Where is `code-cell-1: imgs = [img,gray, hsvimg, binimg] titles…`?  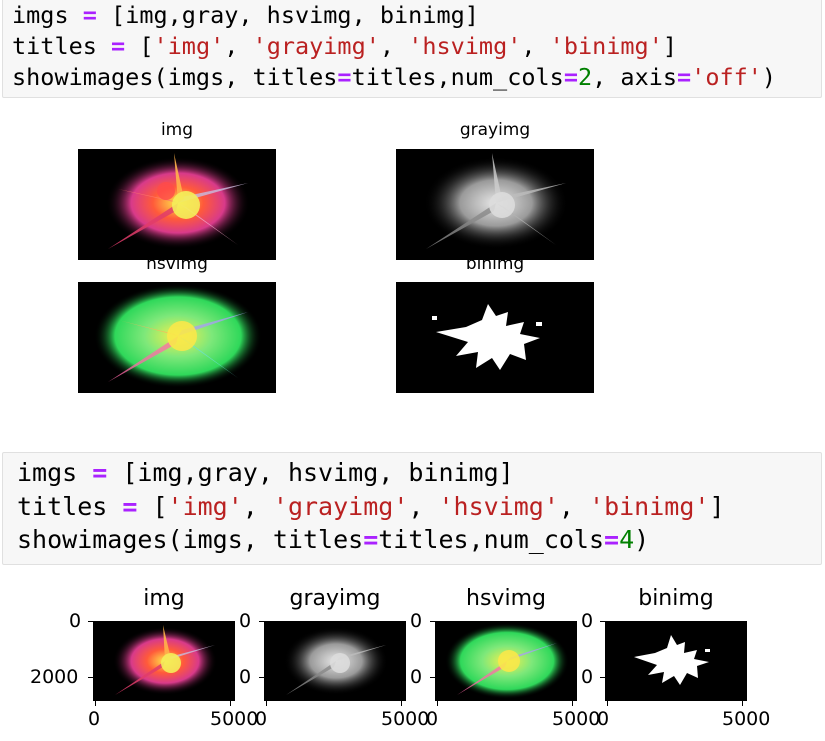
code-cell-1: imgs = [img,gray, hsvimg, binimg] titles… is located at coordinates (412, 49).